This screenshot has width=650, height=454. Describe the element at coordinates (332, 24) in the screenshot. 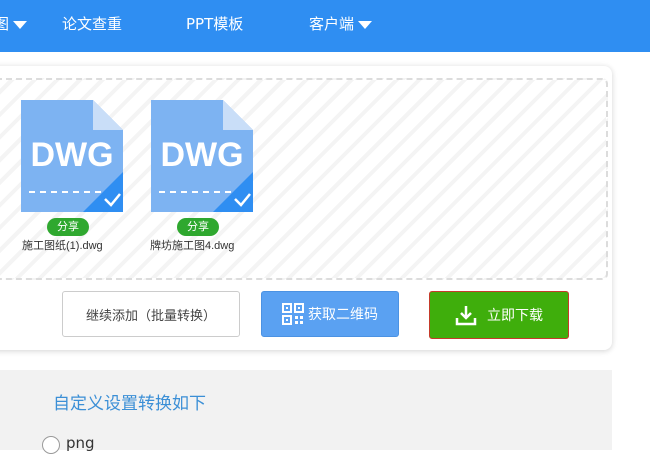

I see `nav-item-label: 客户端` at that location.